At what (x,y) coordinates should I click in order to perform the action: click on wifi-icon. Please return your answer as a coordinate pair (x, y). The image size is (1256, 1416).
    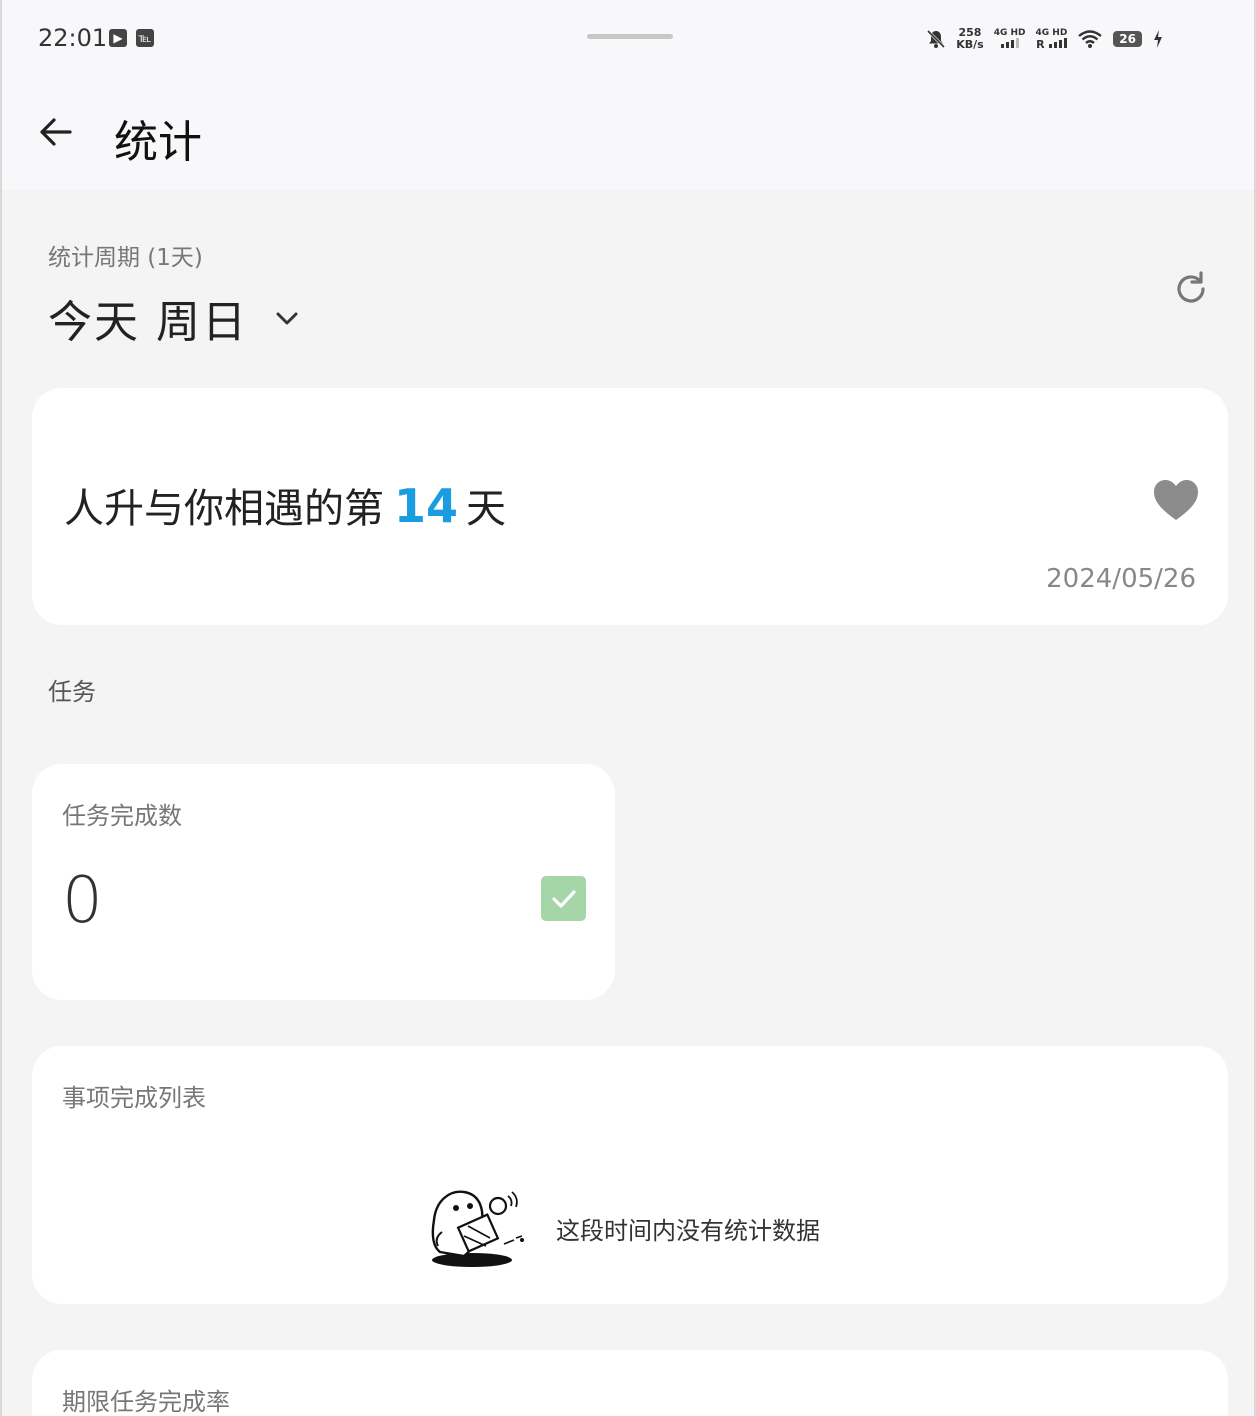
    Looking at the image, I should click on (1090, 39).